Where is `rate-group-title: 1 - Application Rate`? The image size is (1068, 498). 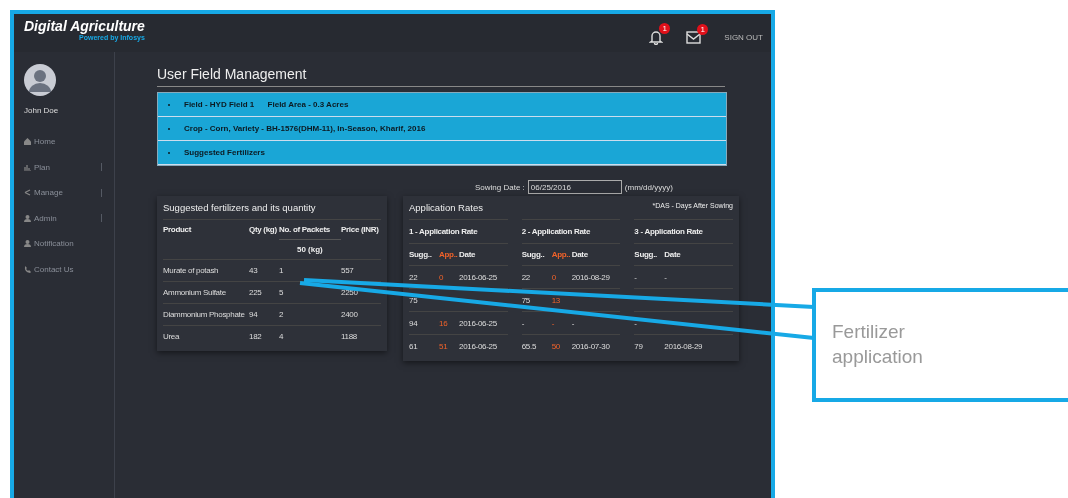 rate-group-title: 1 - Application Rate is located at coordinates (458, 231).